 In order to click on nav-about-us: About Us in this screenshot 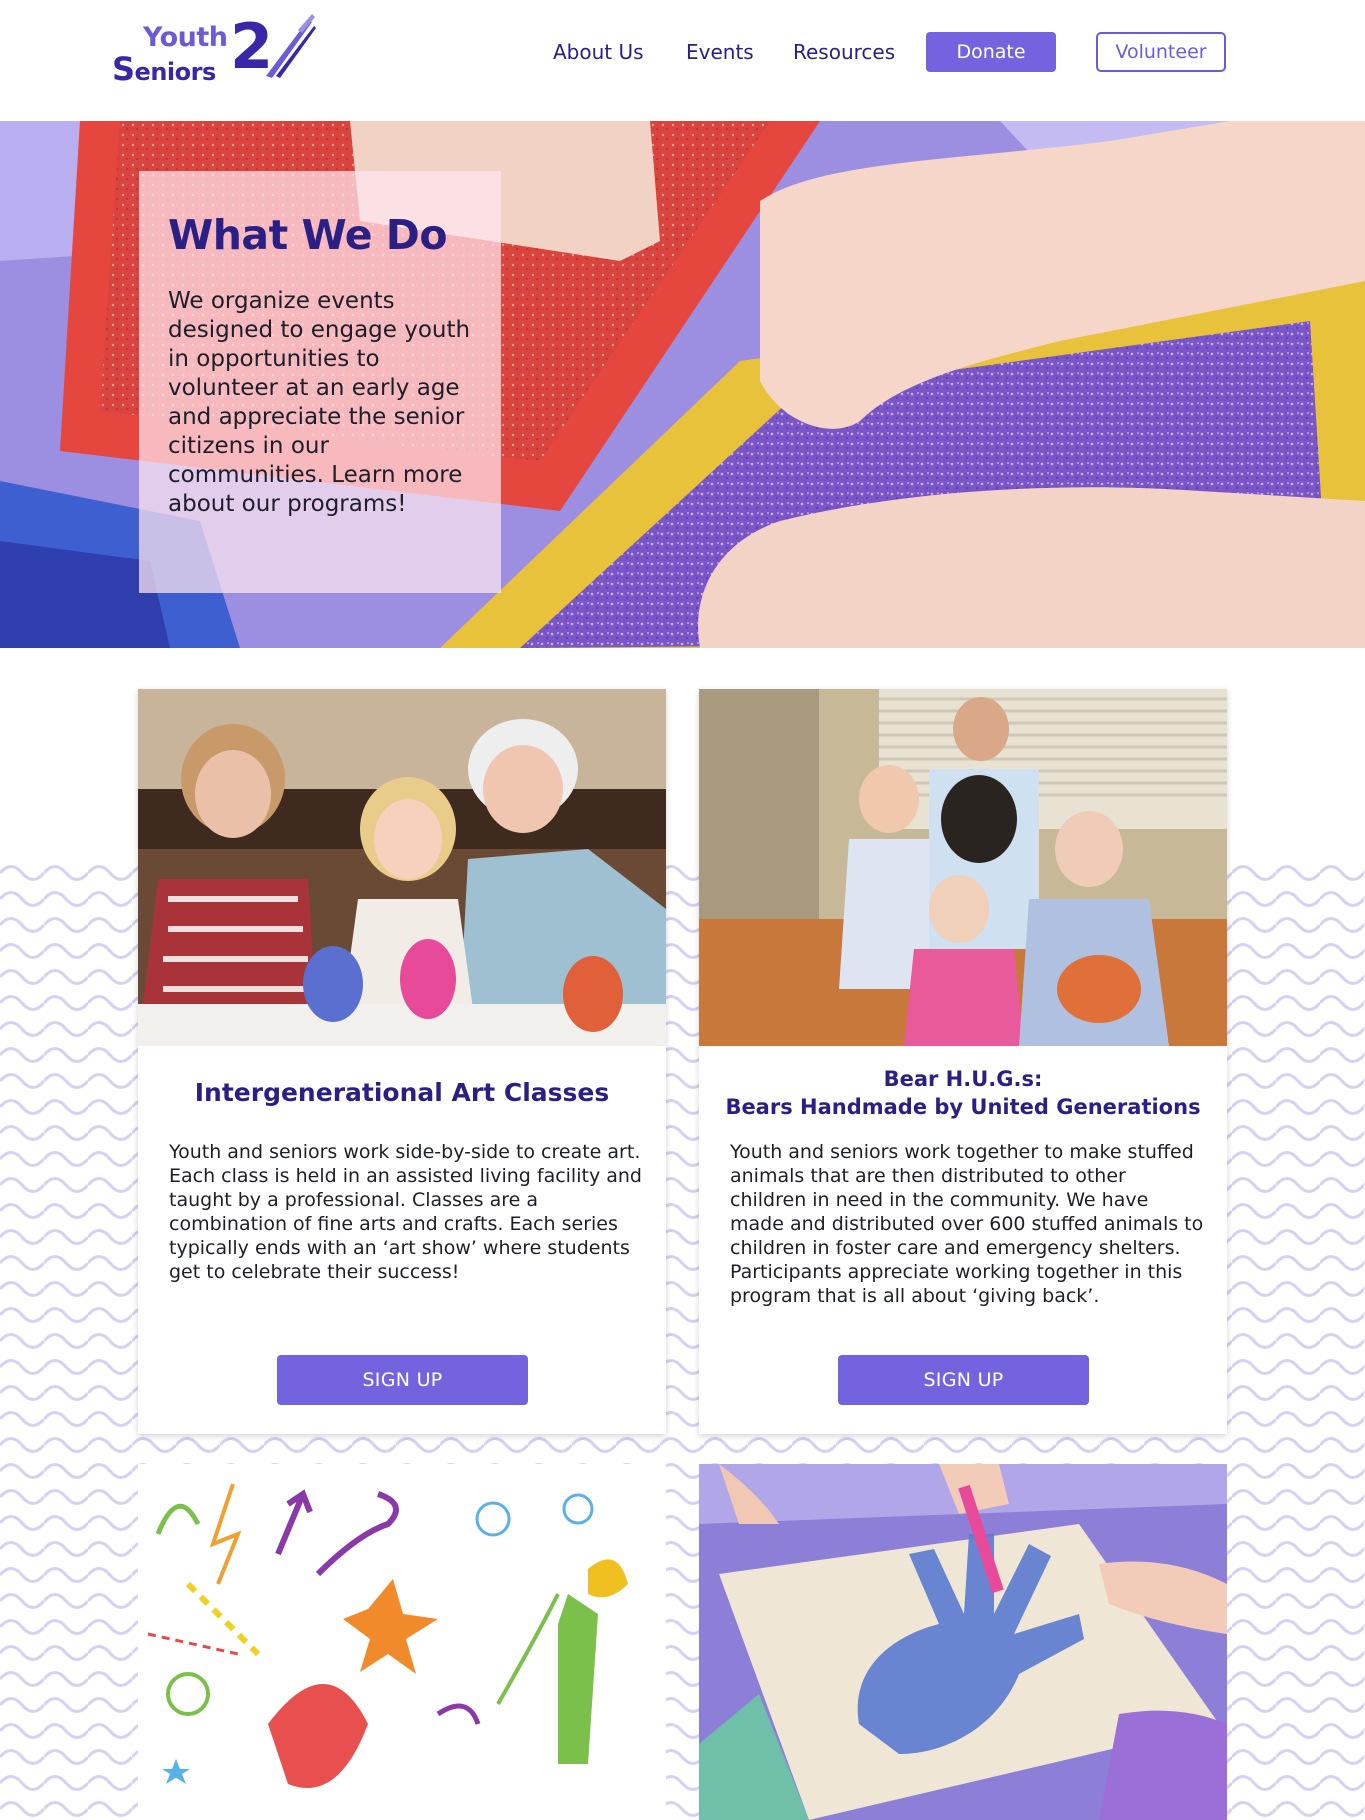, I will do `click(598, 52)`.